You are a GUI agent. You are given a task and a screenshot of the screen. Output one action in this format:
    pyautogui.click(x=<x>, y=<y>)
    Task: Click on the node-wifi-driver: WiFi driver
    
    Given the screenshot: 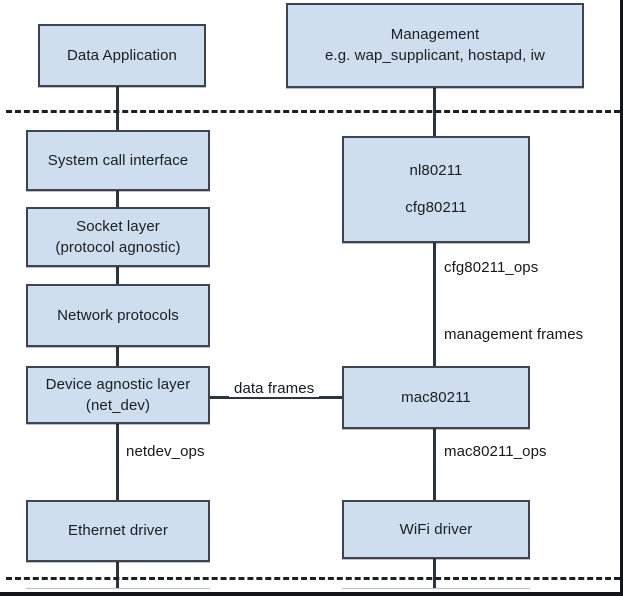 What is the action you would take?
    pyautogui.click(x=436, y=529)
    